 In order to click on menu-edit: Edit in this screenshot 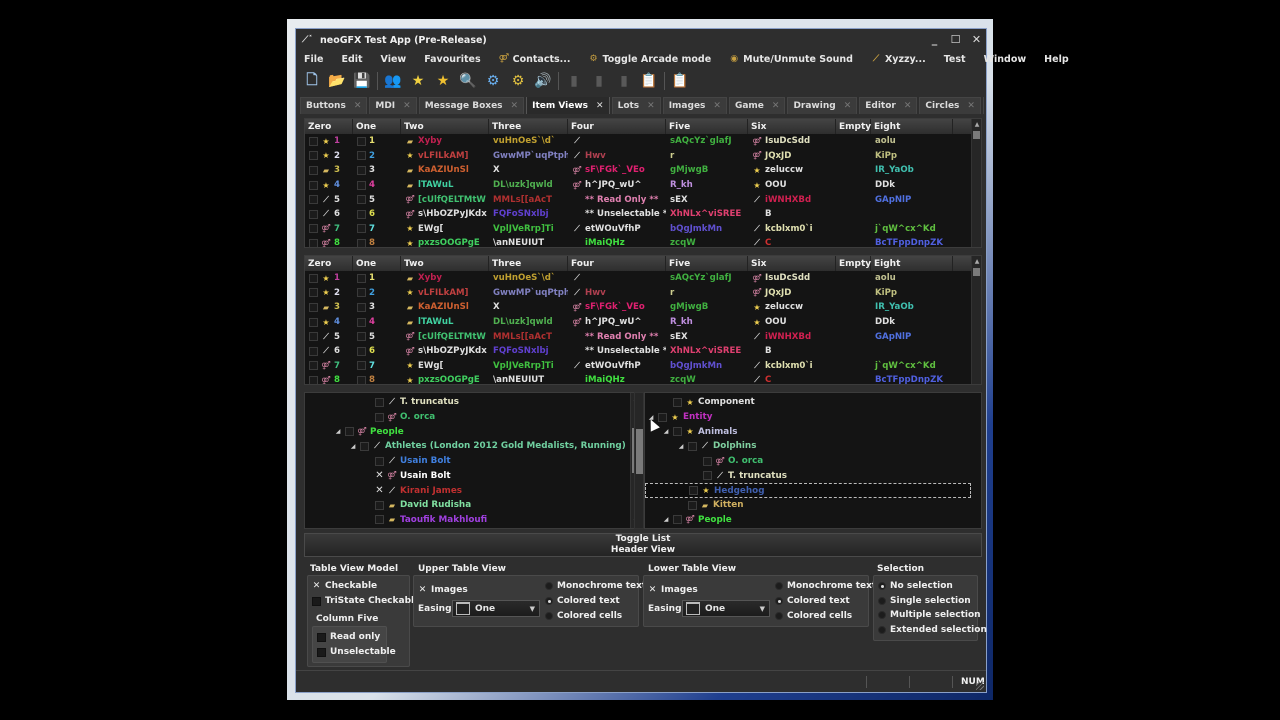, I will do `click(355, 59)`.